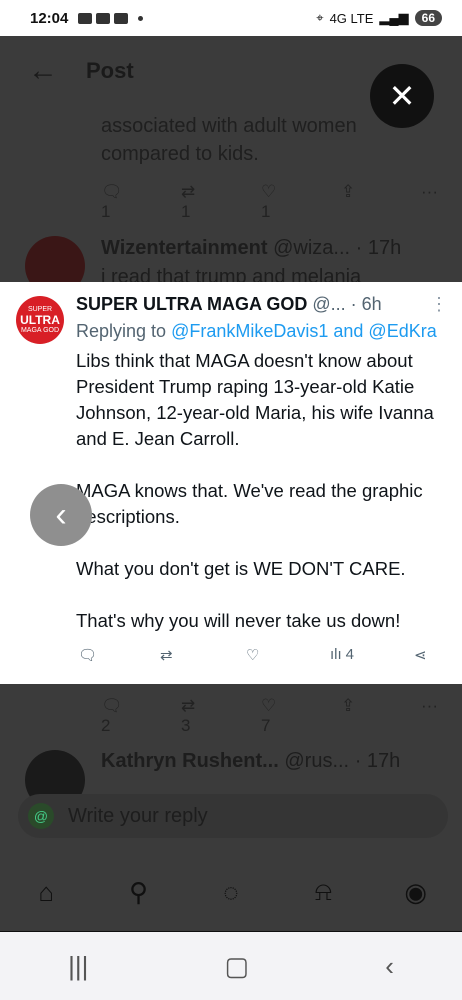 The height and width of the screenshot is (1000, 462). I want to click on avatar: SUPER ULTRA MAGA GOD, so click(40, 320).